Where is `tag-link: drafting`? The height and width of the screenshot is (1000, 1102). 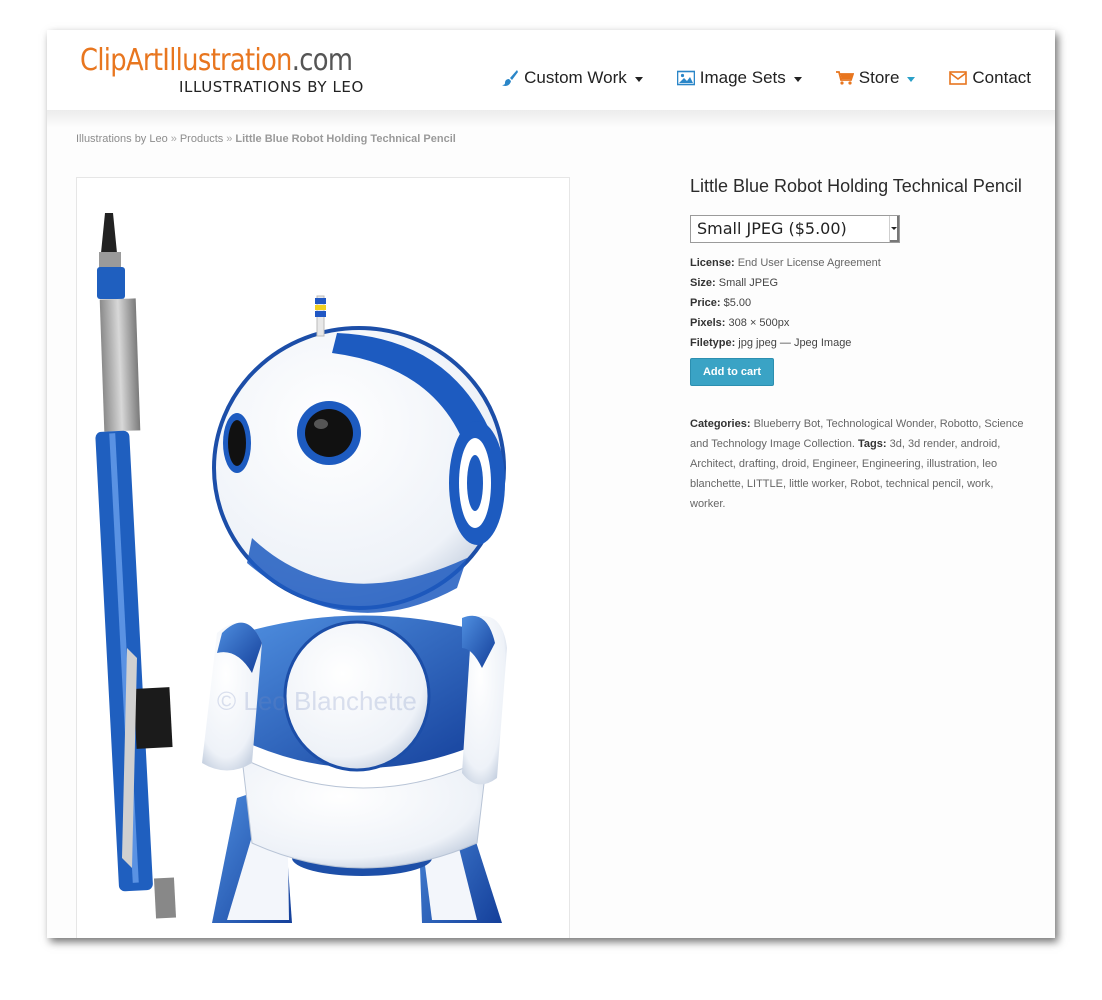 tag-link: drafting is located at coordinates (757, 464).